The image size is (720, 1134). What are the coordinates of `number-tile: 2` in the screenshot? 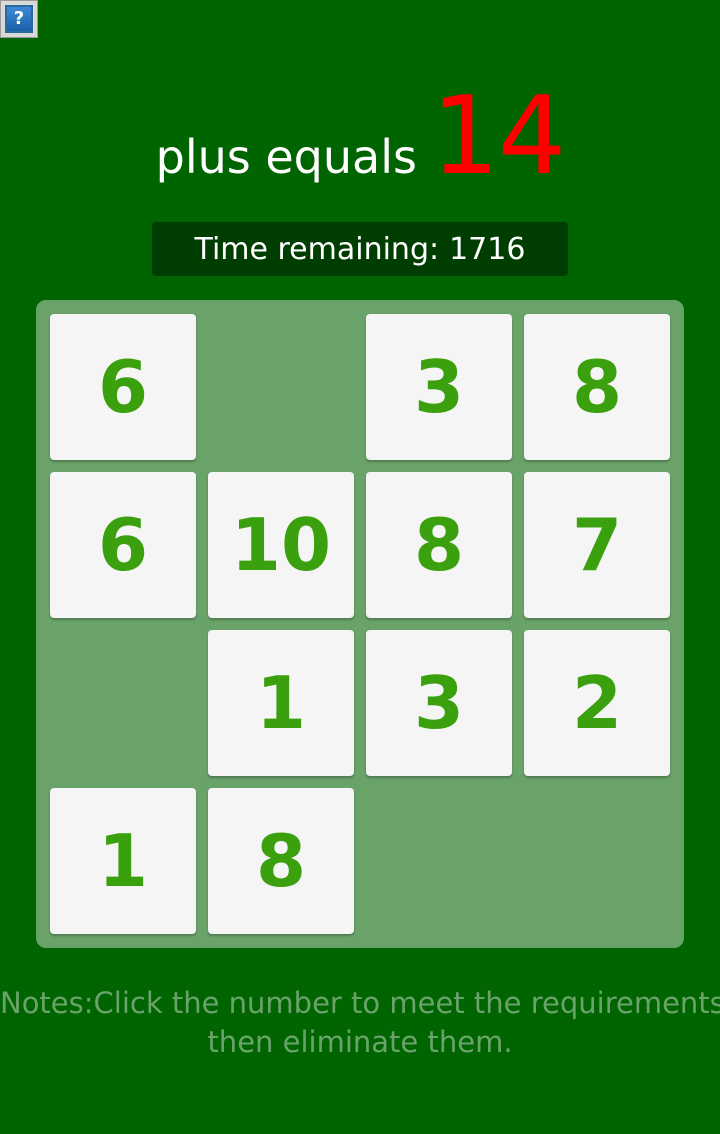 It's located at (597, 703).